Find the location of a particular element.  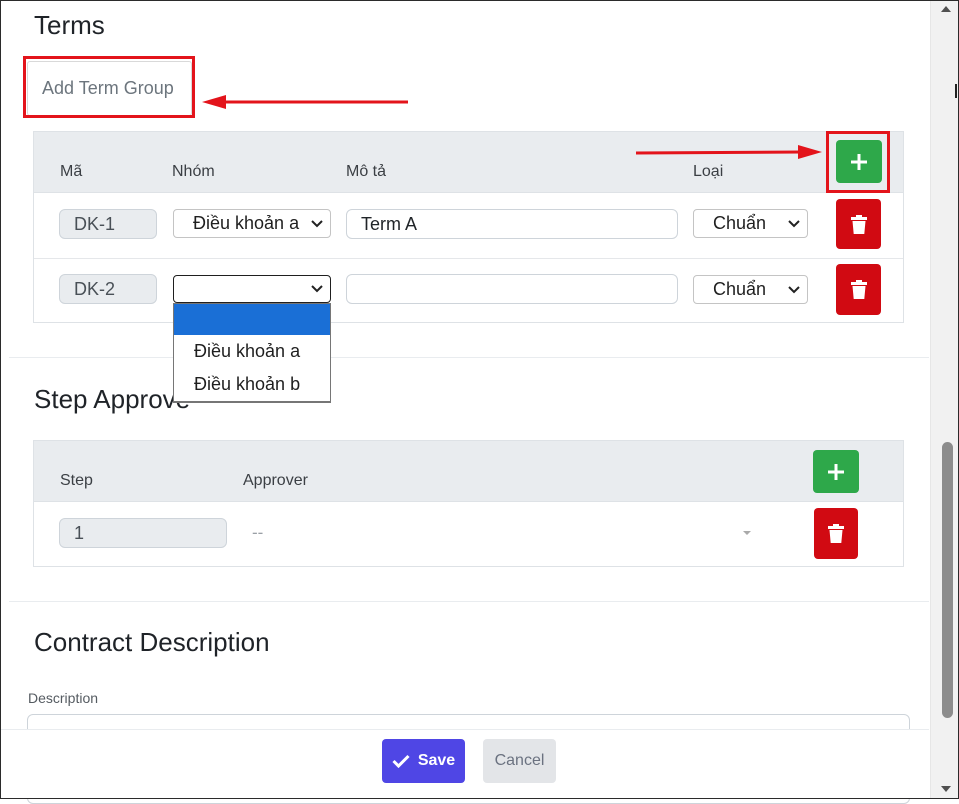

term-code-field: DK-2 is located at coordinates (108, 289).